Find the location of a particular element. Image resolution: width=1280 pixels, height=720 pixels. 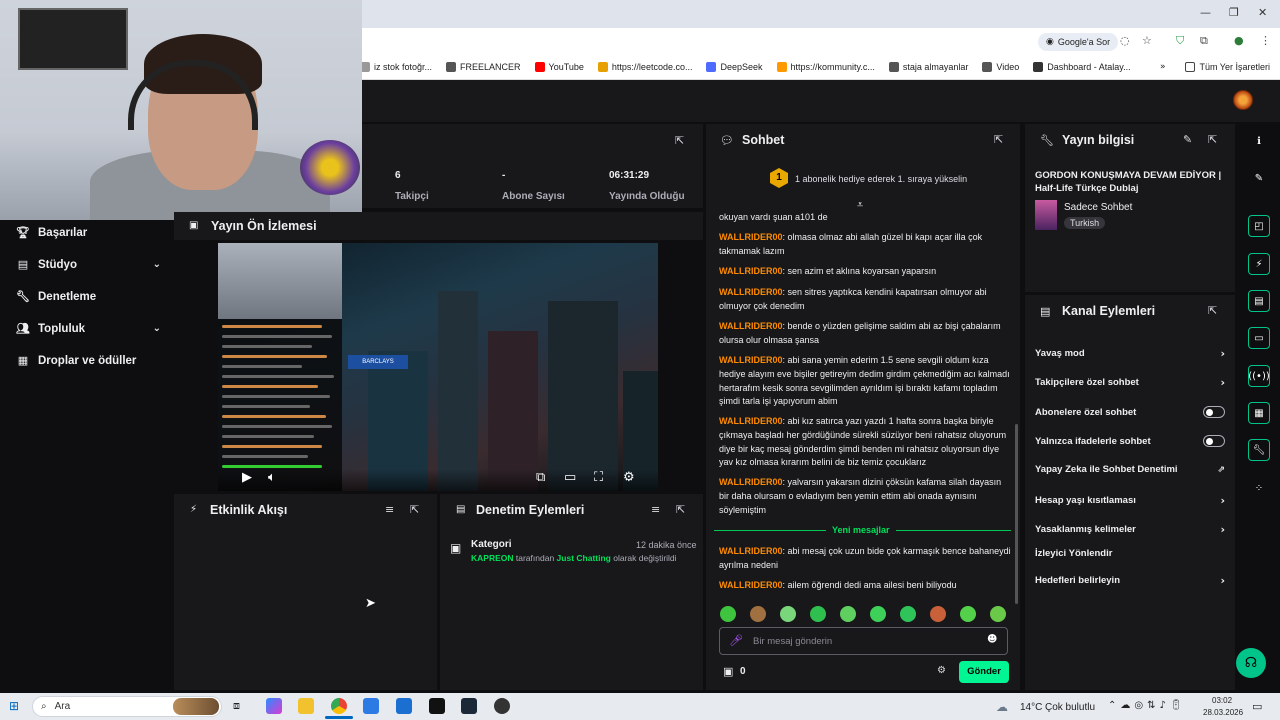

maximize-icon: ❐ is located at coordinates (1234, 12).